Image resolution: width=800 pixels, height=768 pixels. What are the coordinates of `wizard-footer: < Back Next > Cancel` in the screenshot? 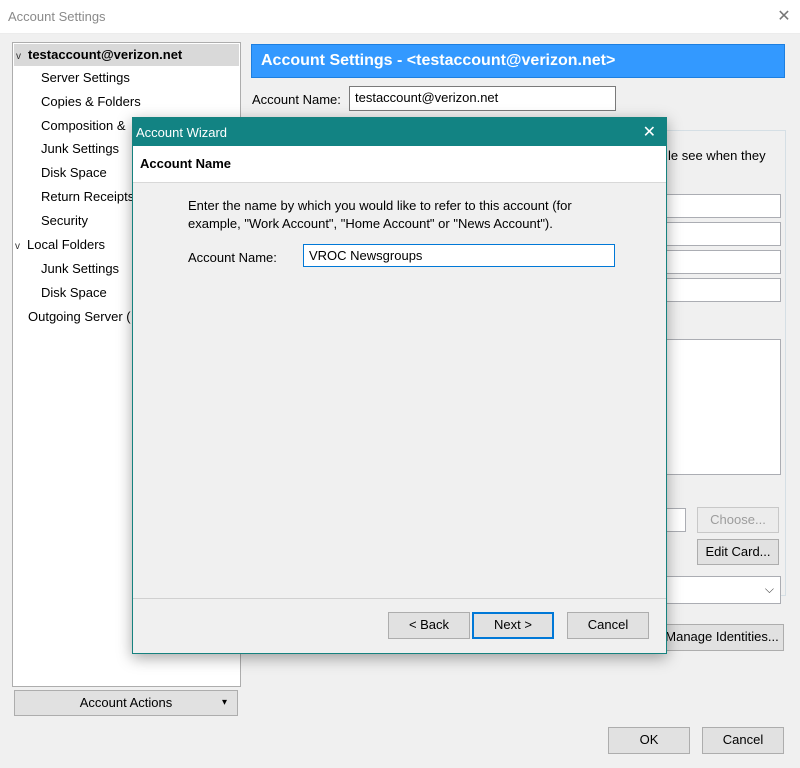 It's located at (399, 626).